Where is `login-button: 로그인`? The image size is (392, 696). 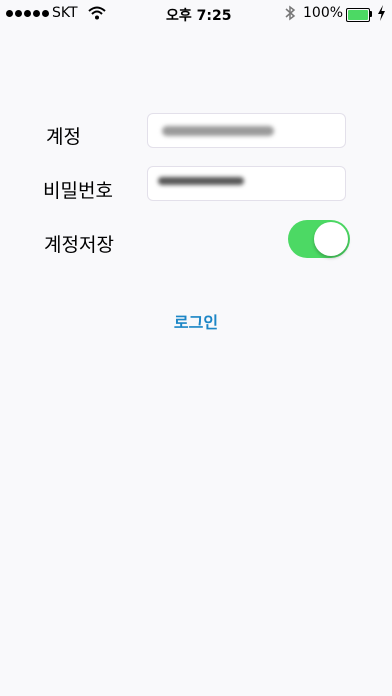 login-button: 로그인 is located at coordinates (196, 321).